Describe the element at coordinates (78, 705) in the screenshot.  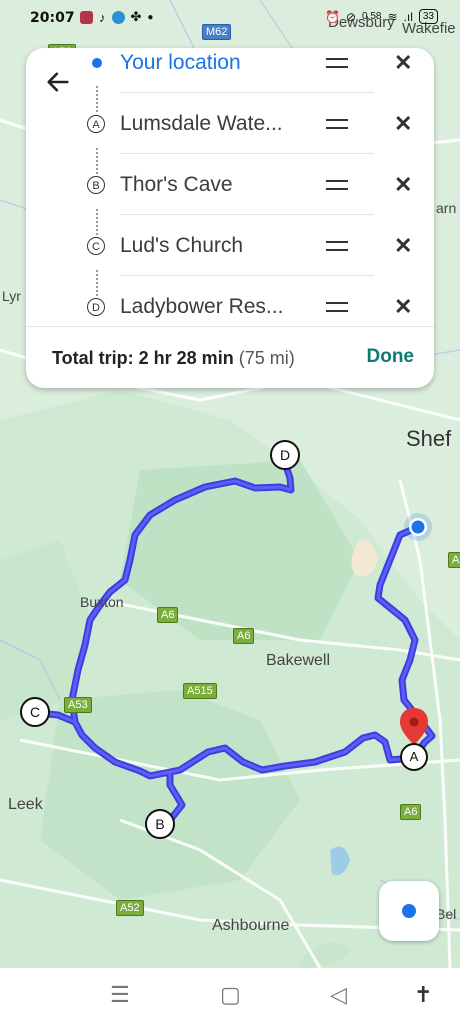
I see `road-label: A53` at that location.